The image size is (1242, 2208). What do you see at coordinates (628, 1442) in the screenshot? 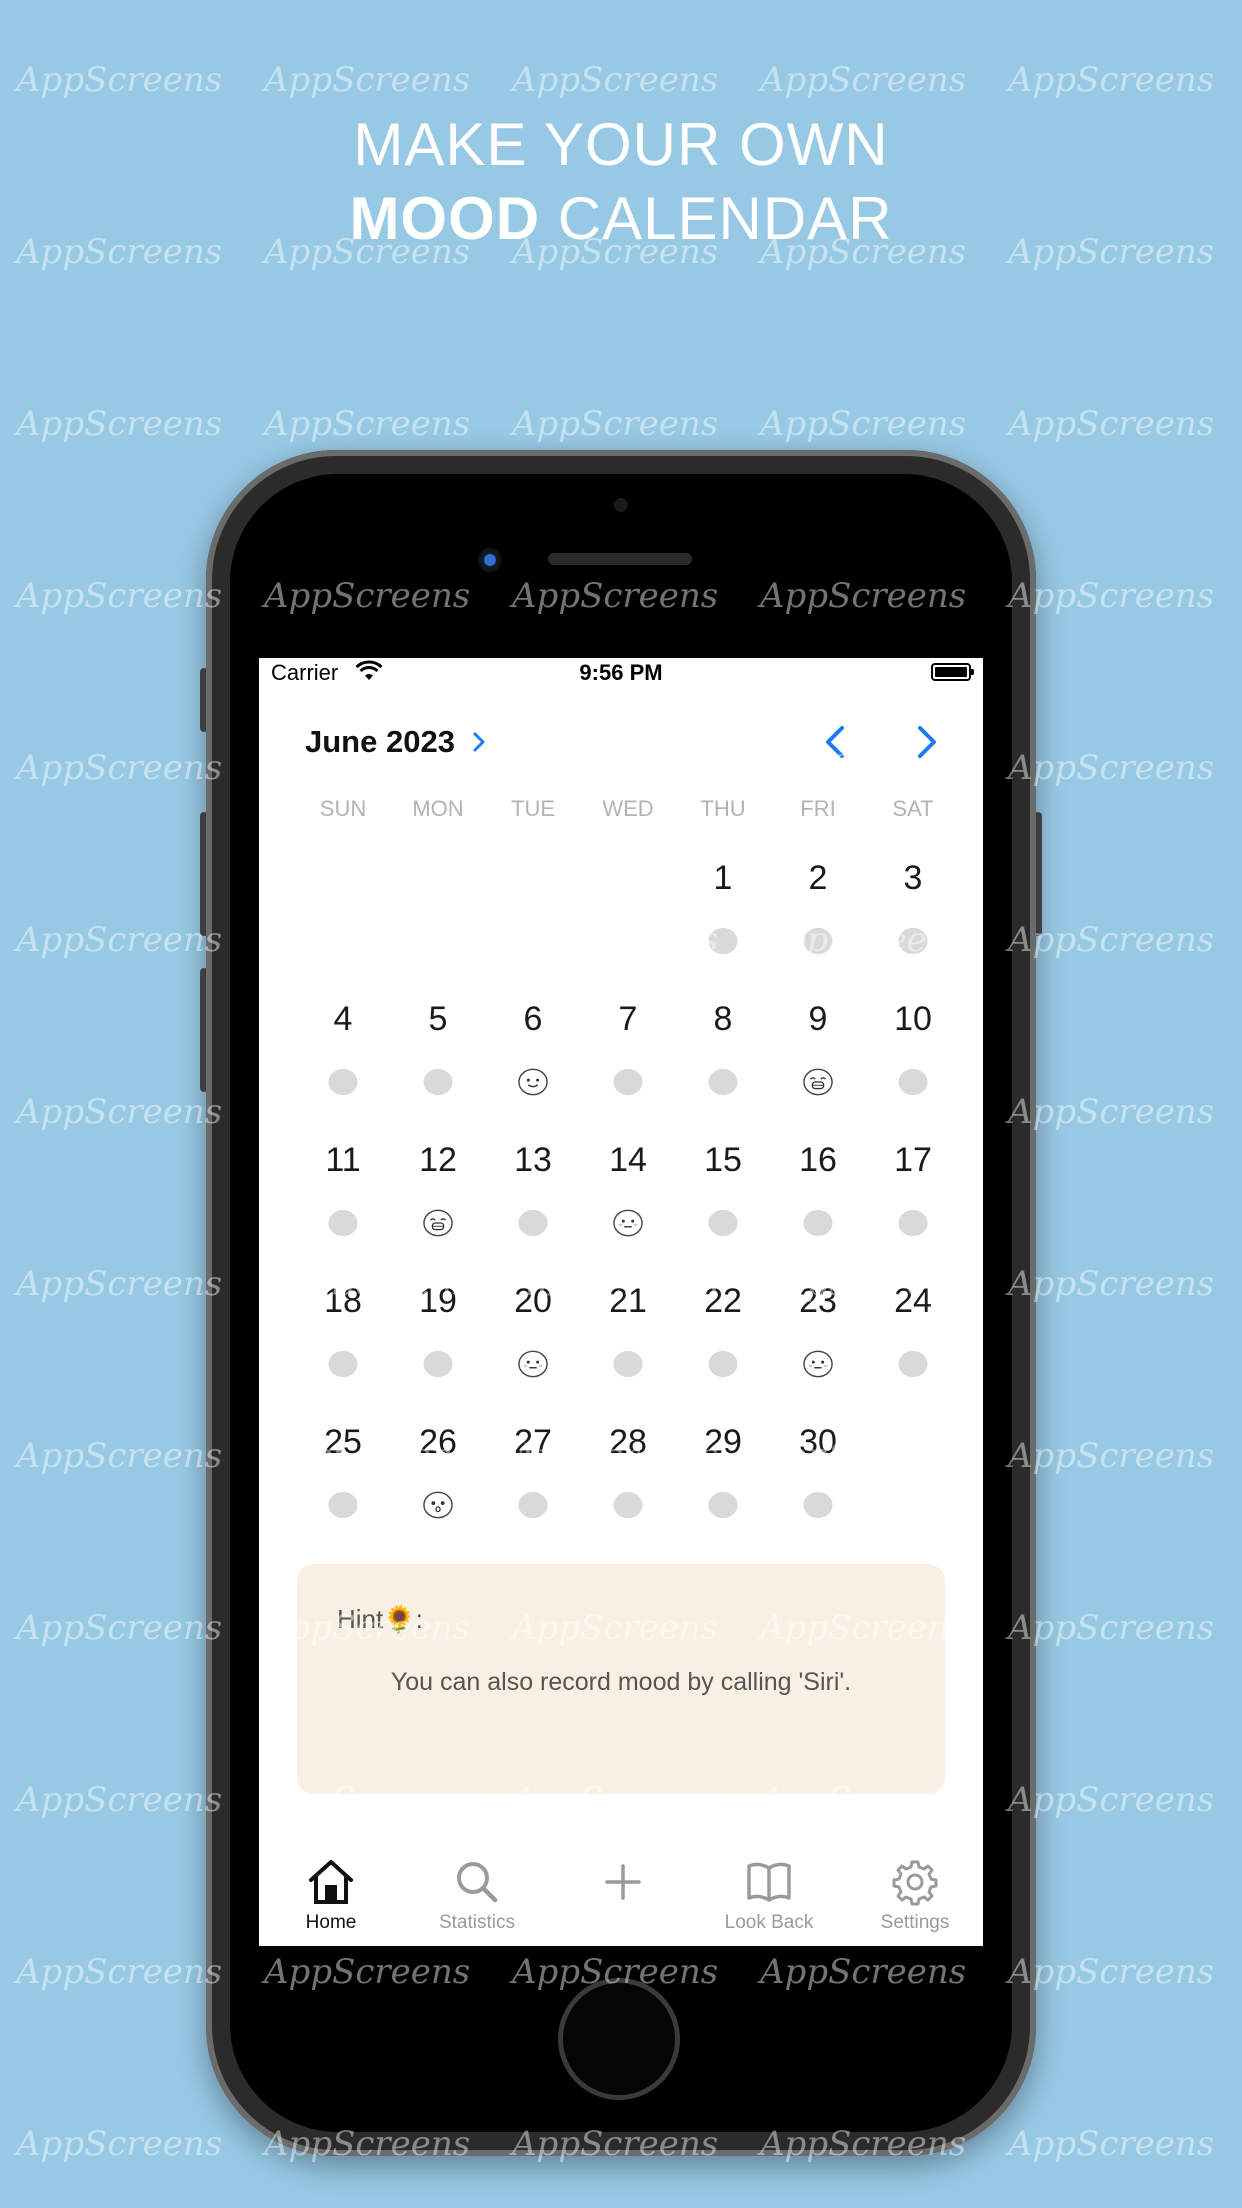
I see `calendar-day: 28` at bounding box center [628, 1442].